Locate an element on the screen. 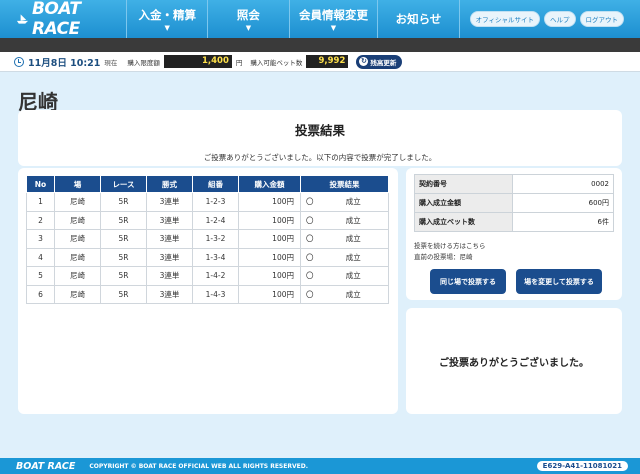 The width and height of the screenshot is (640, 474). table-row: 6 尼崎 5R 3連単 1-4-3 100円 〇 成立 is located at coordinates (207, 294).